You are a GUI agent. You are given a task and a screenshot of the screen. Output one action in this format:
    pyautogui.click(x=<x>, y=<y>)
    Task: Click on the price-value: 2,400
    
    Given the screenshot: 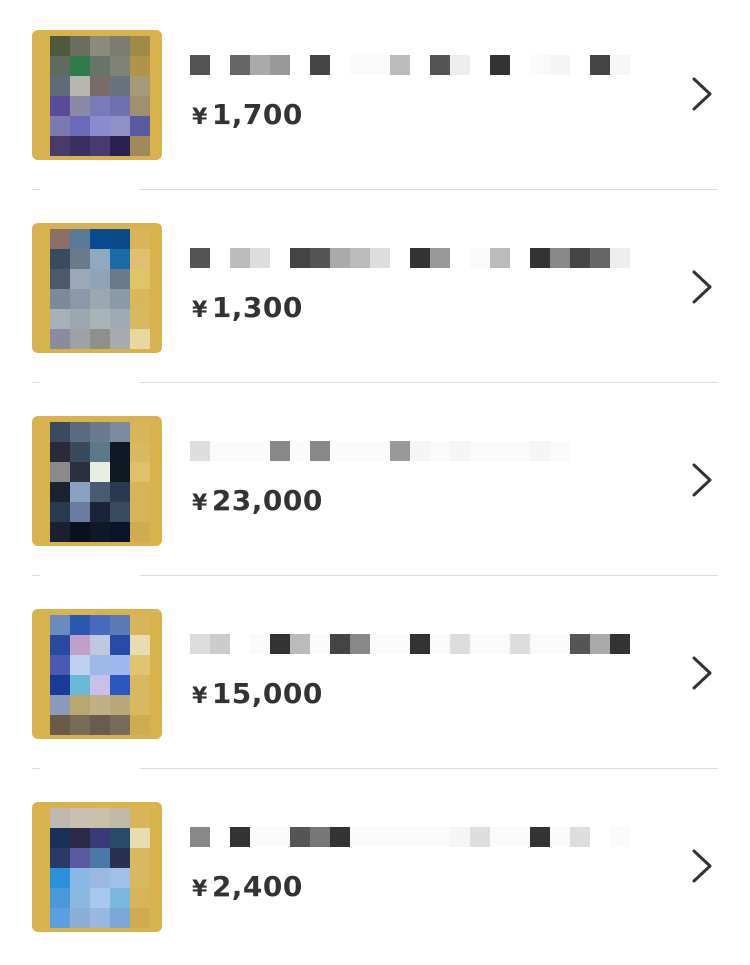 What is the action you would take?
    pyautogui.click(x=257, y=886)
    